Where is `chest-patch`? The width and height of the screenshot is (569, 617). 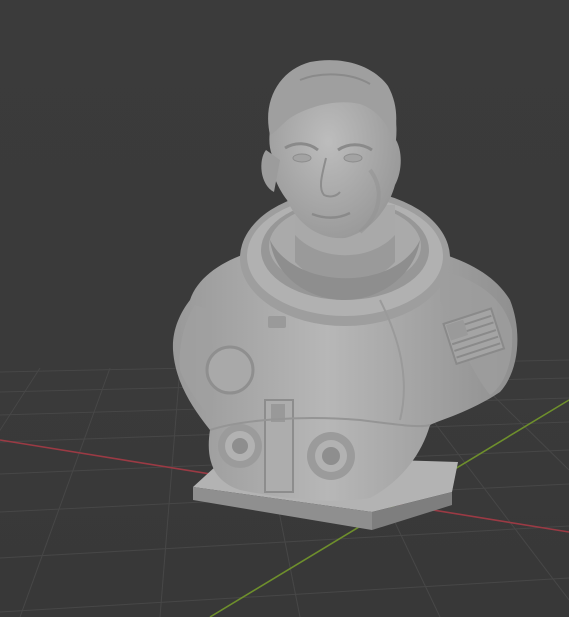 chest-patch is located at coordinates (230, 370).